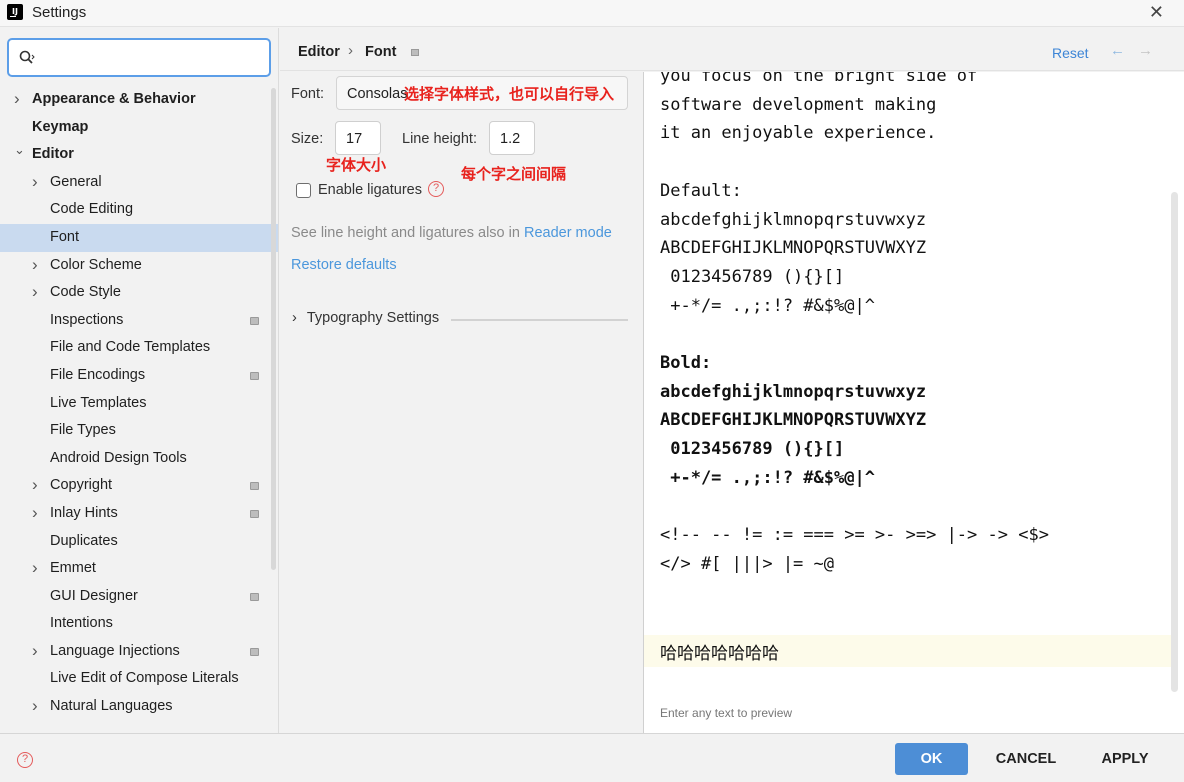 The image size is (1184, 782). I want to click on size-label: Size:, so click(307, 139).